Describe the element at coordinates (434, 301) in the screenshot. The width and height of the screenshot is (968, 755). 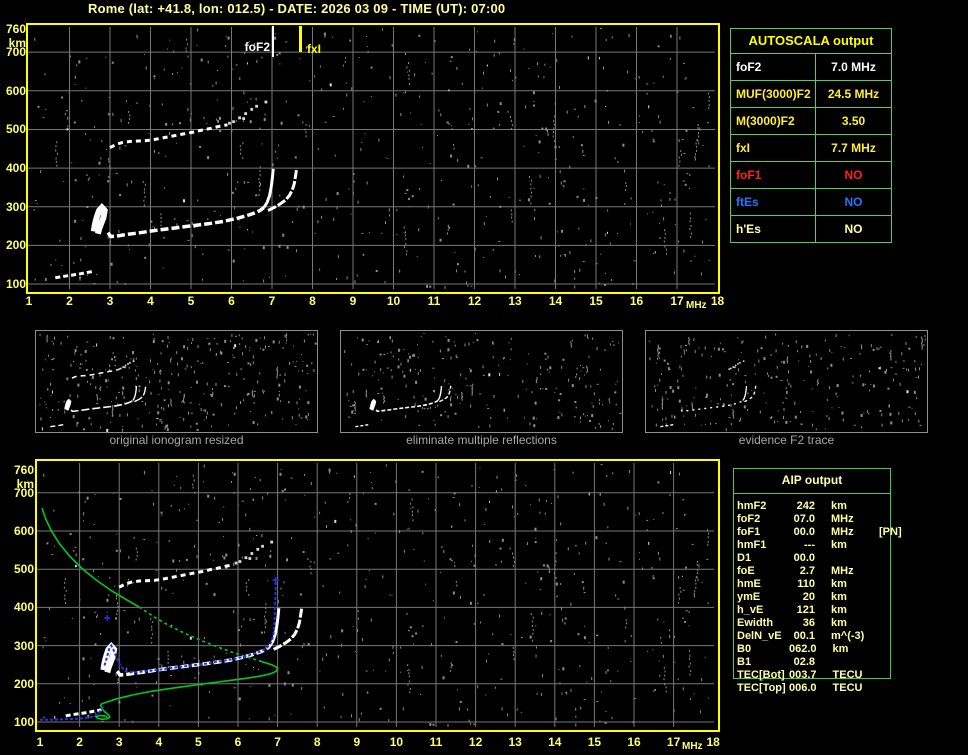
I see `x-axis-tick-top: 11` at that location.